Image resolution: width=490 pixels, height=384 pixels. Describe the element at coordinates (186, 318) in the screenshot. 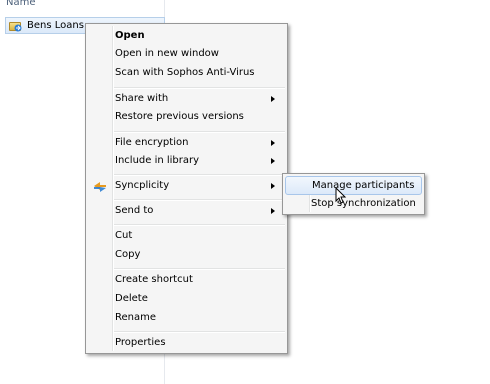

I see `menu-item-rename: Rename` at that location.